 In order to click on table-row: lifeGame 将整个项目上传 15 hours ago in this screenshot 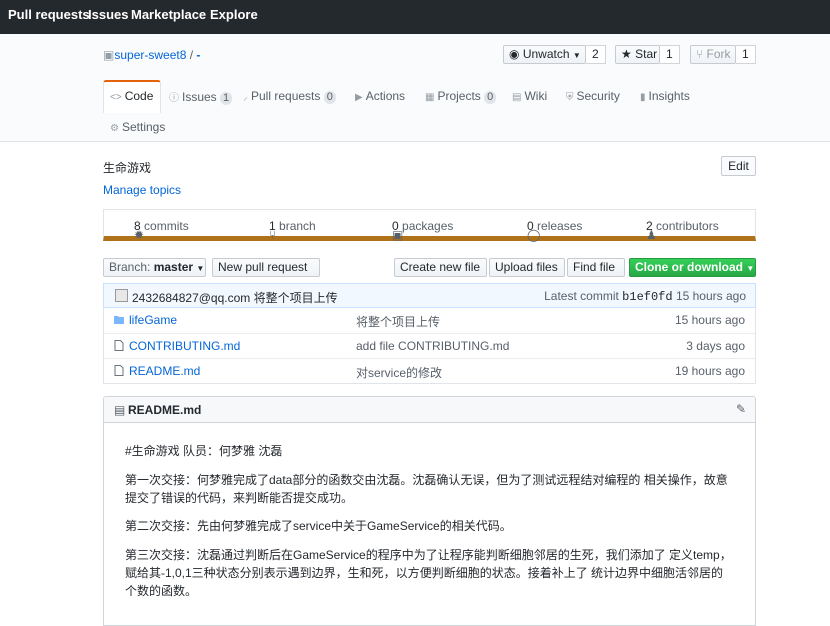, I will do `click(429, 320)`.